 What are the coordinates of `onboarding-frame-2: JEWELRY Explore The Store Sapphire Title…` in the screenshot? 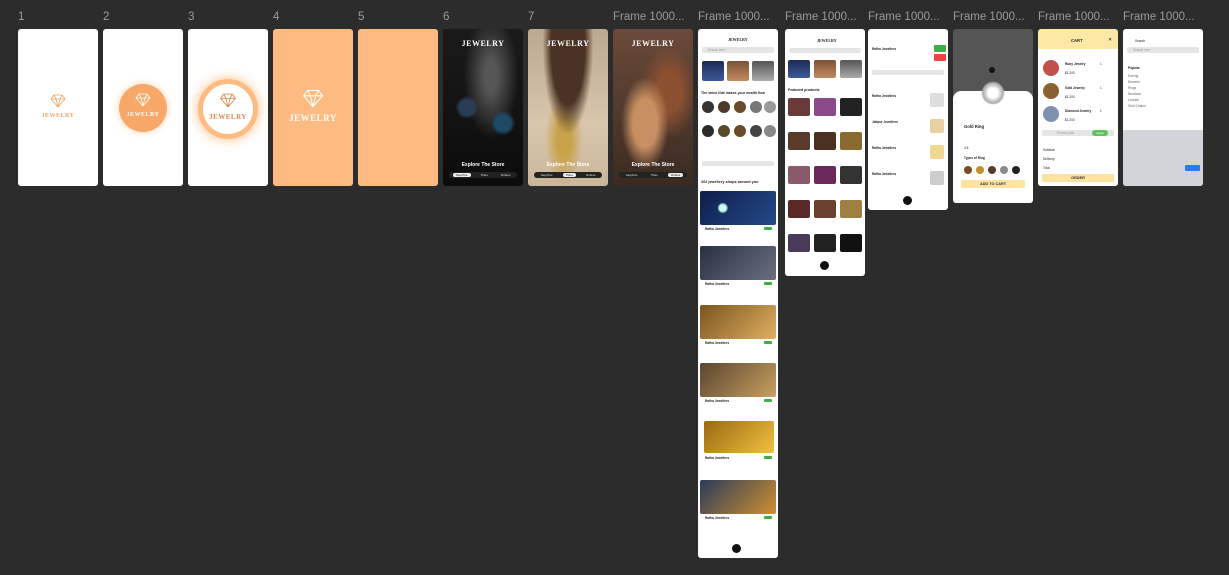 It's located at (568, 107).